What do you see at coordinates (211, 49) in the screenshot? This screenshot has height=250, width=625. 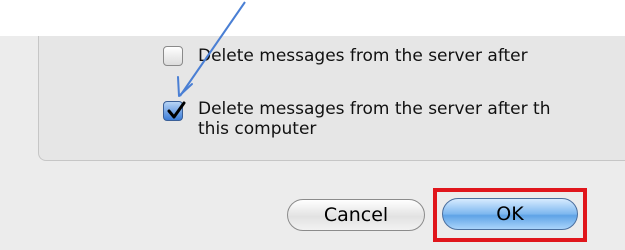 I see `annotation-arrow-icon` at bounding box center [211, 49].